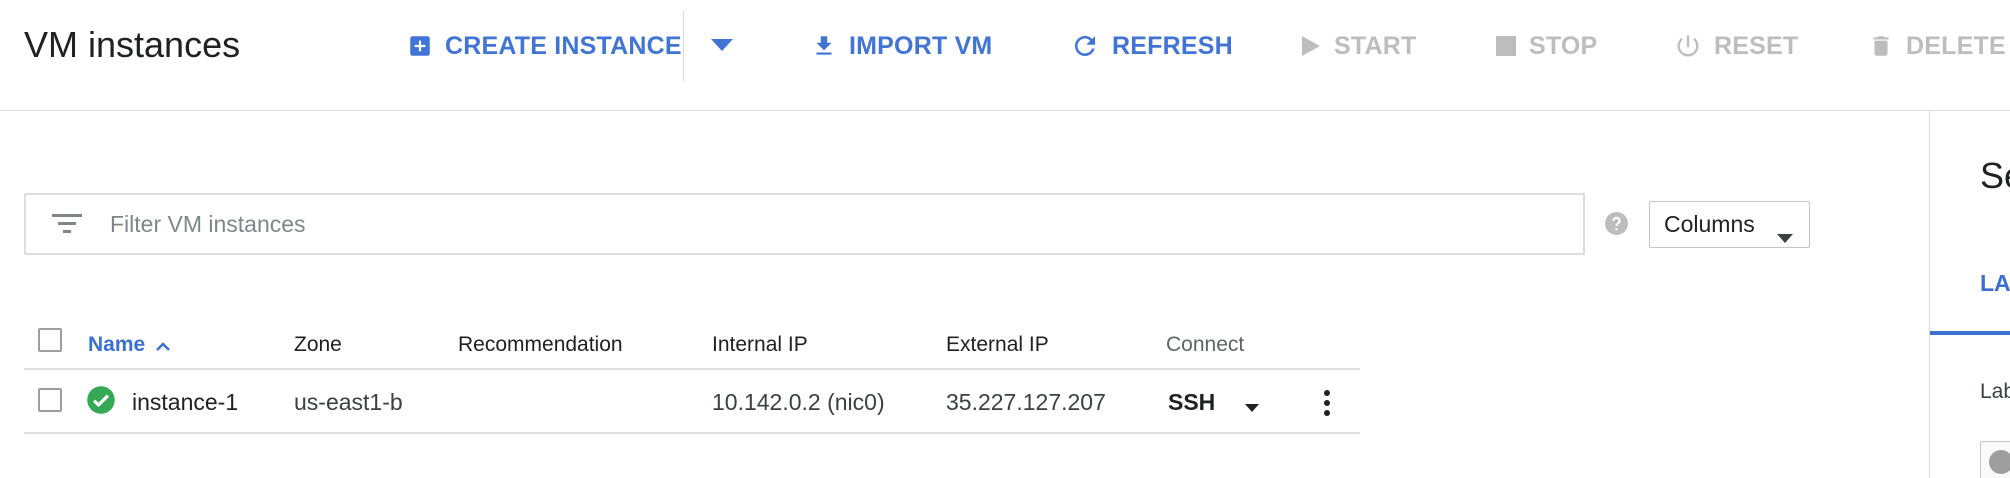 The image size is (2010, 478). What do you see at coordinates (1756, 45) in the screenshot?
I see `reset-label: RESET` at bounding box center [1756, 45].